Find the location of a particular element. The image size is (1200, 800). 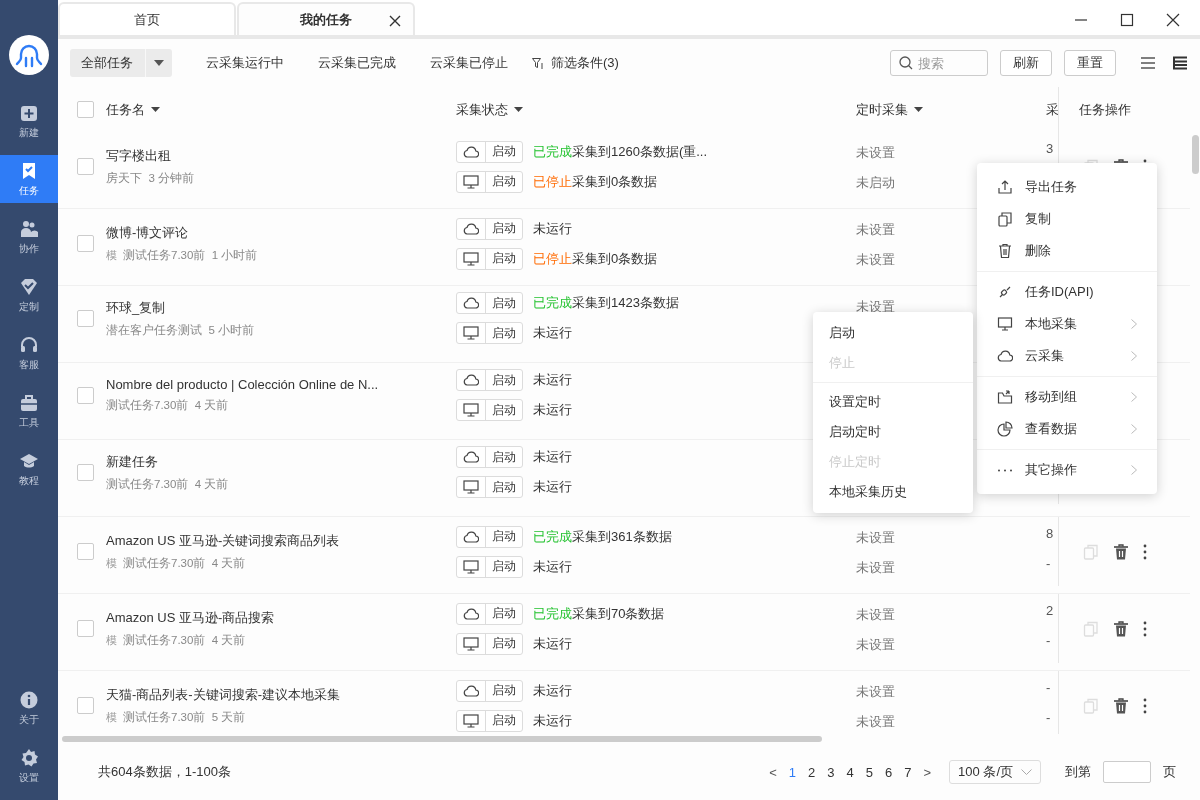

menu-item: 启动定时 is located at coordinates (893, 432).